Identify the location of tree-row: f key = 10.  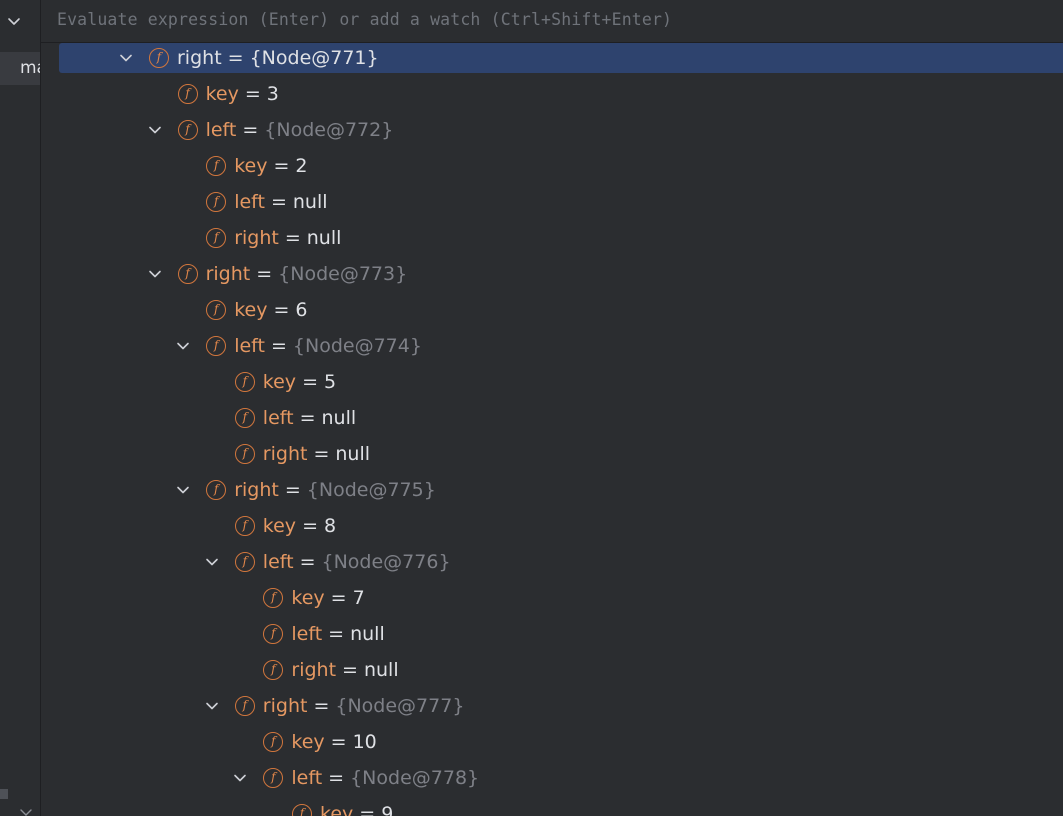
(320, 742).